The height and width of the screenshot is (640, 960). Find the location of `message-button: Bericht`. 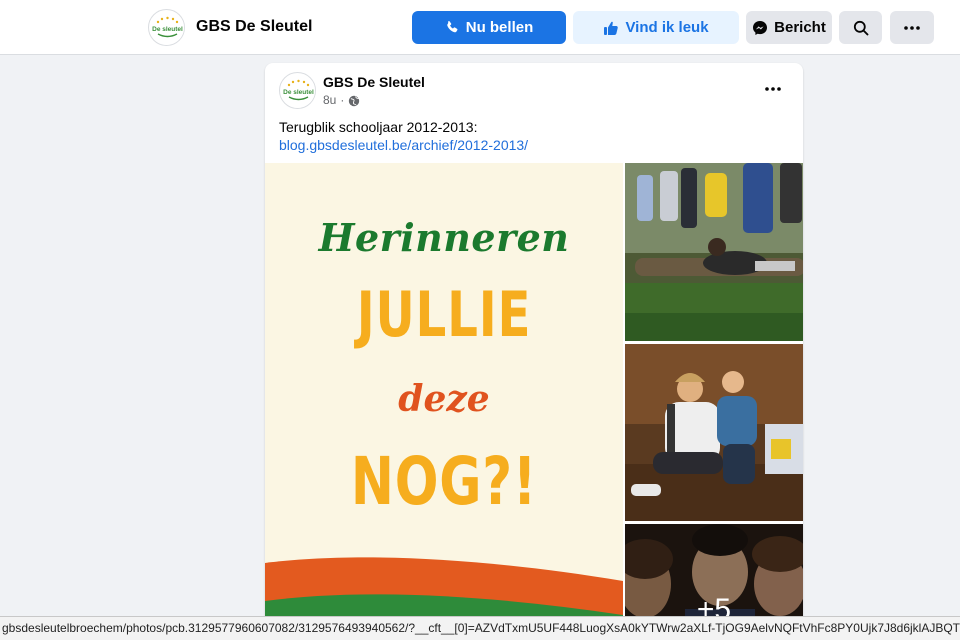

message-button: Bericht is located at coordinates (789, 27).